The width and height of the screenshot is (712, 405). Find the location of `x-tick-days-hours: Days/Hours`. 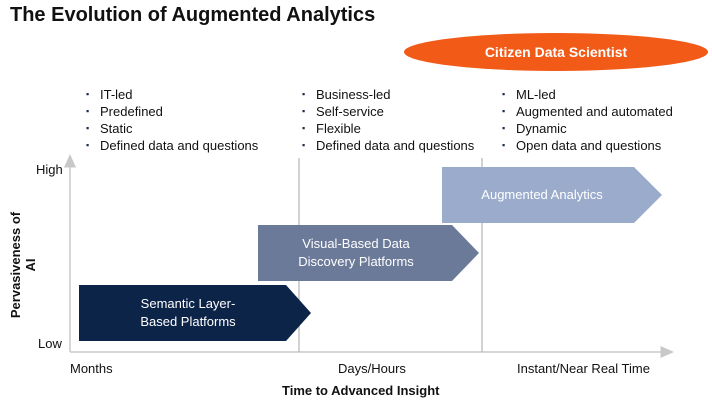

x-tick-days-hours: Days/Hours is located at coordinates (372, 368).